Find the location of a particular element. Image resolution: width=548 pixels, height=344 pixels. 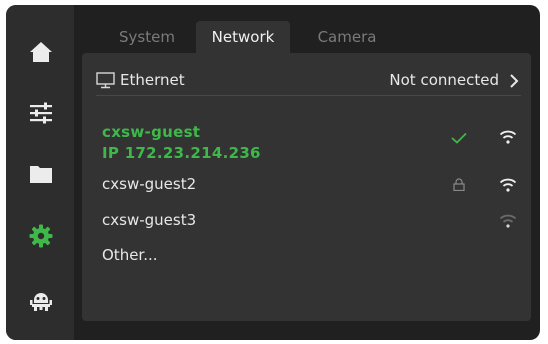

sidebar-item-files is located at coordinates (41, 174).